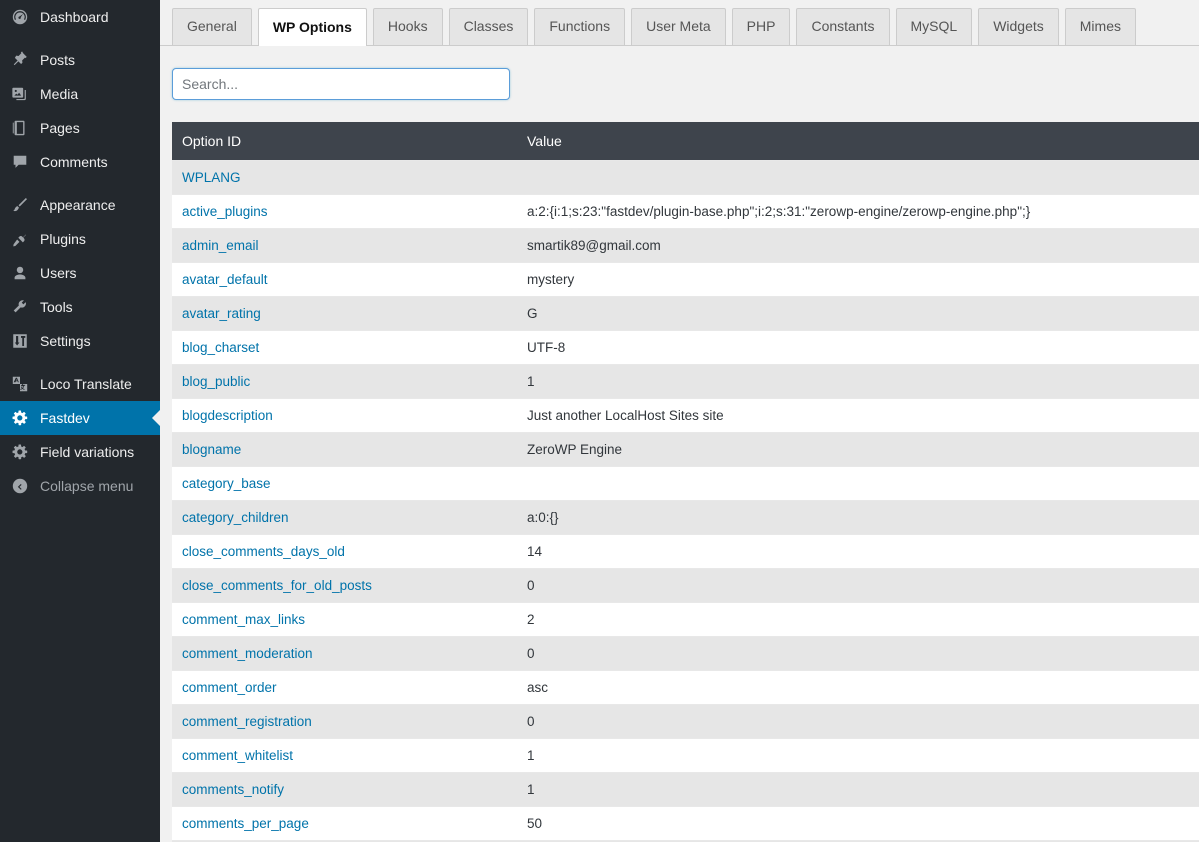 This screenshot has width=1199, height=842. I want to click on wrench-icon, so click(20, 307).